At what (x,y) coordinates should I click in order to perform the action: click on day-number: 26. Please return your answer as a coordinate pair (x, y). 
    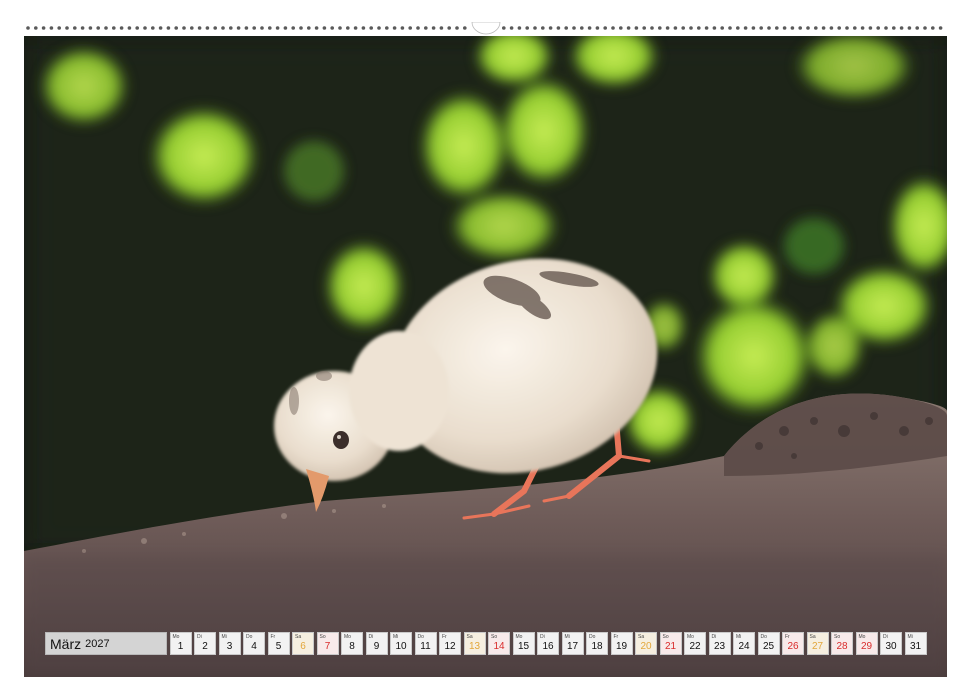
    Looking at the image, I should click on (793, 646).